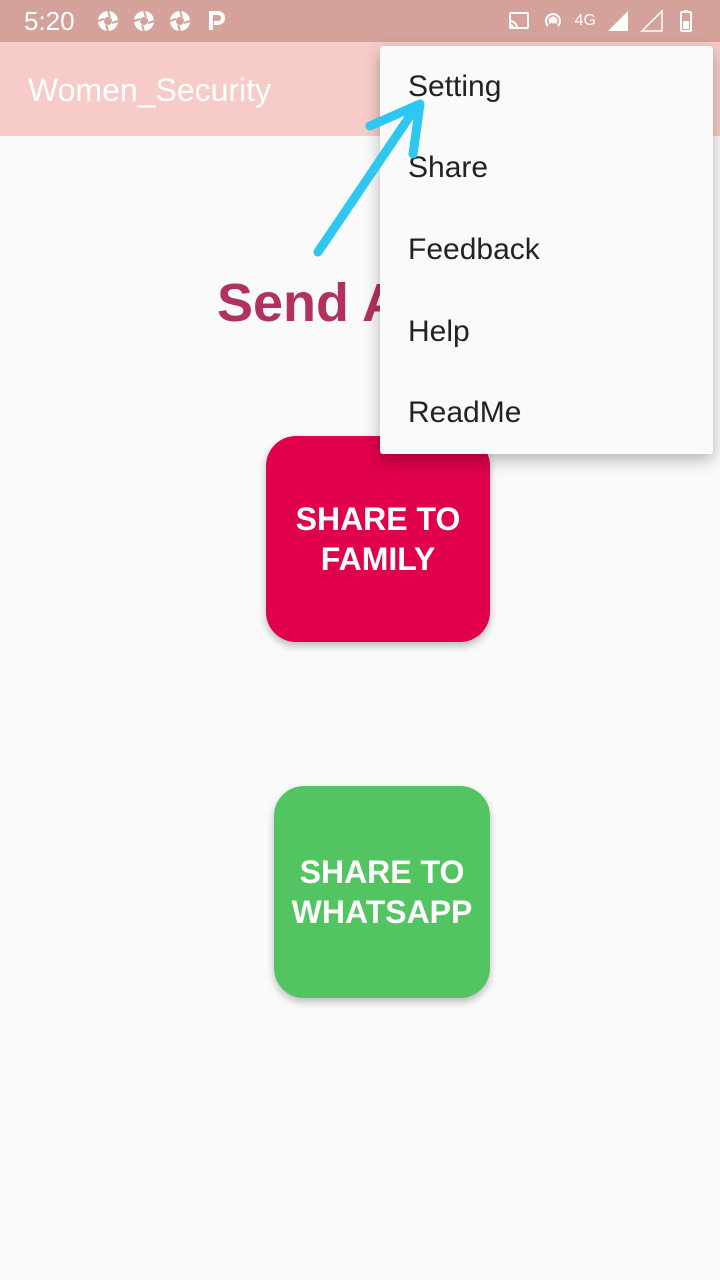 Image resolution: width=720 pixels, height=1280 pixels. Describe the element at coordinates (49, 21) in the screenshot. I see `status-time: 5:20` at that location.